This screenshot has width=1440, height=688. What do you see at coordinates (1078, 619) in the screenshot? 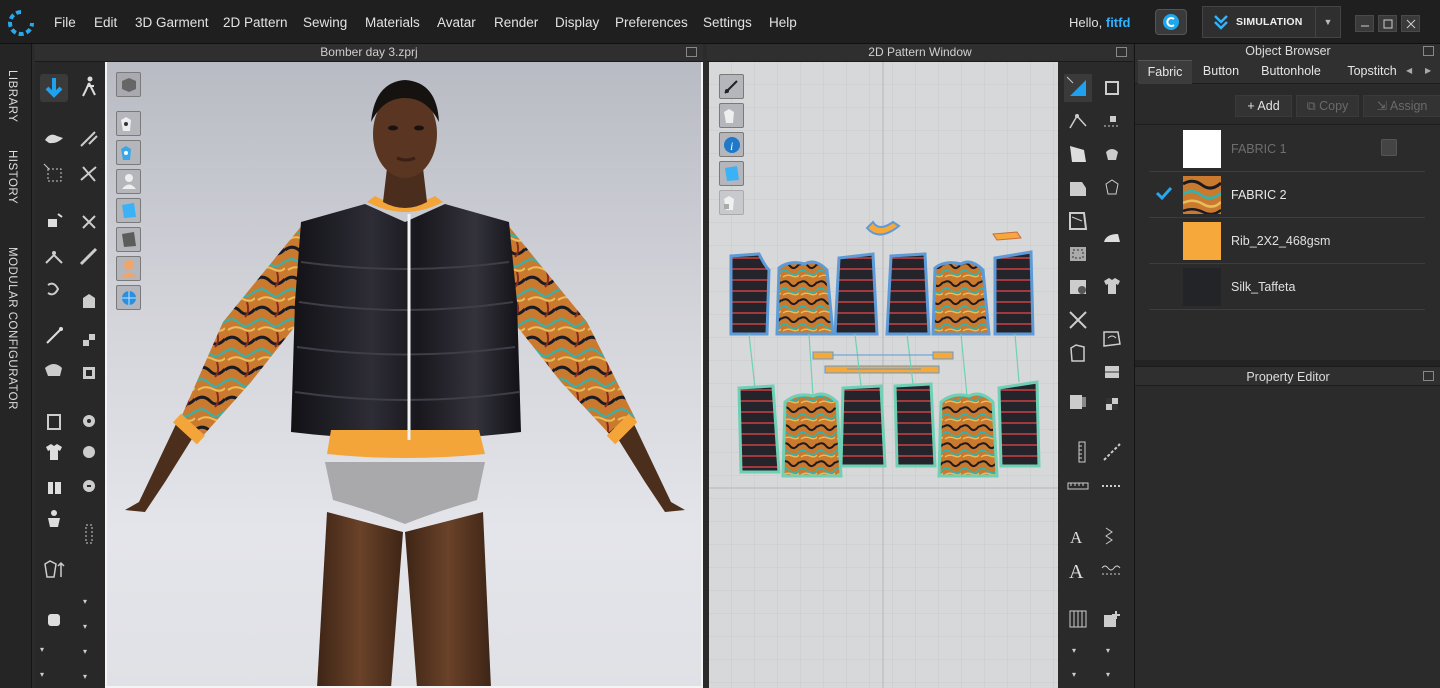
I see `grading-tool` at bounding box center [1078, 619].